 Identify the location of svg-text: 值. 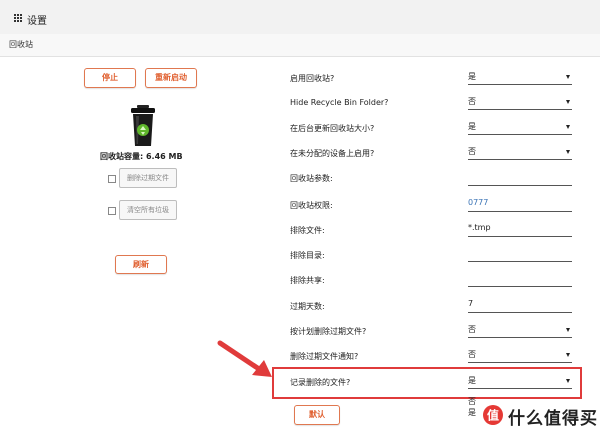
(493, 415).